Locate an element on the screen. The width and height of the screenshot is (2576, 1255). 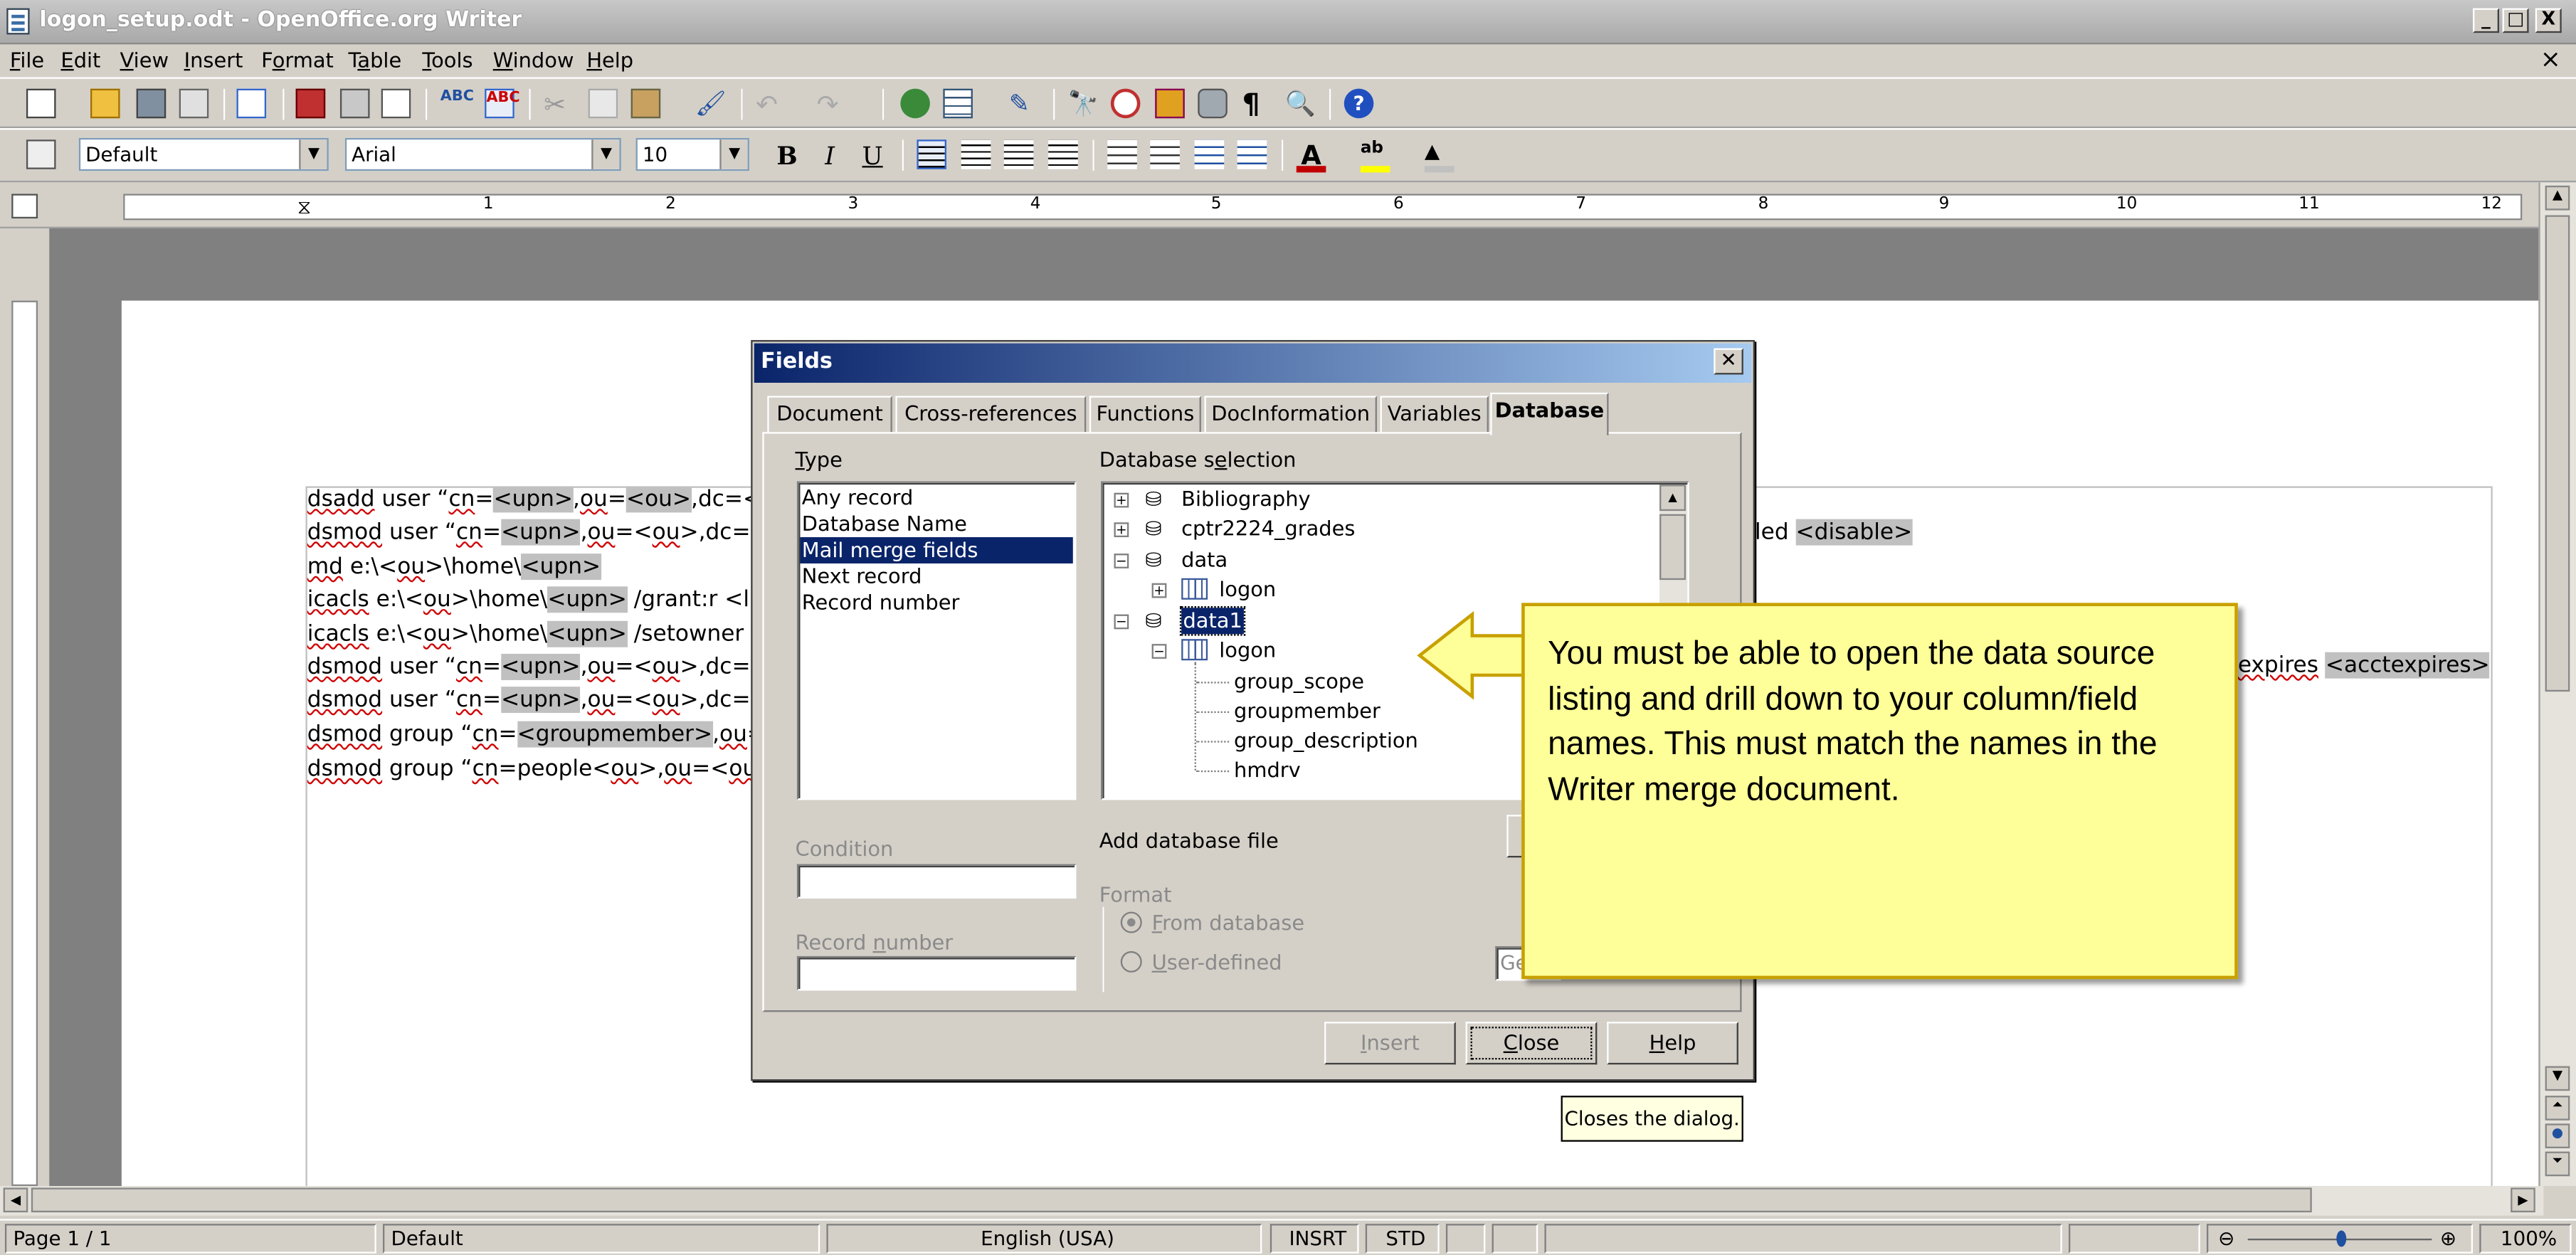
tree-field-hmdrv: hmdrv is located at coordinates (1267, 770).